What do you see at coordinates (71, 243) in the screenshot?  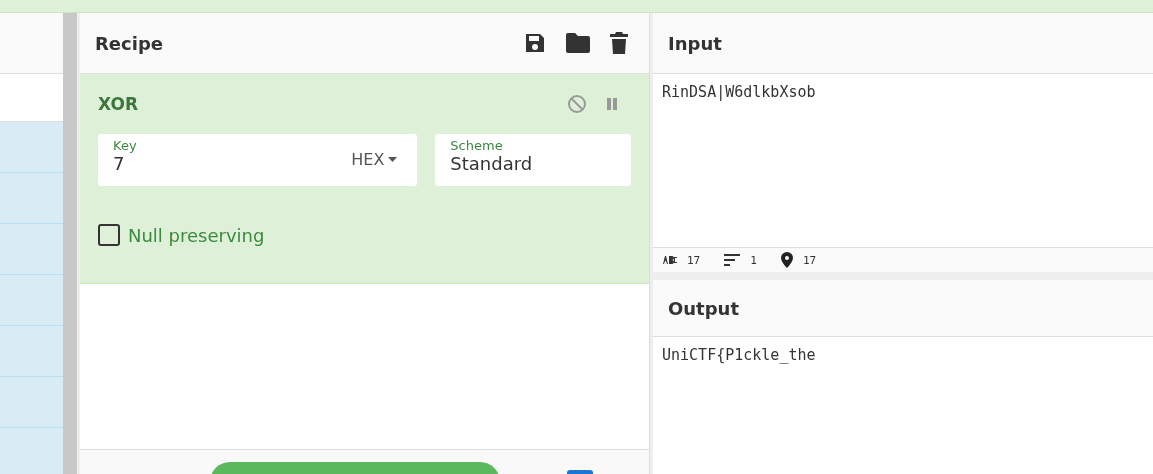 I see `resize-handle` at bounding box center [71, 243].